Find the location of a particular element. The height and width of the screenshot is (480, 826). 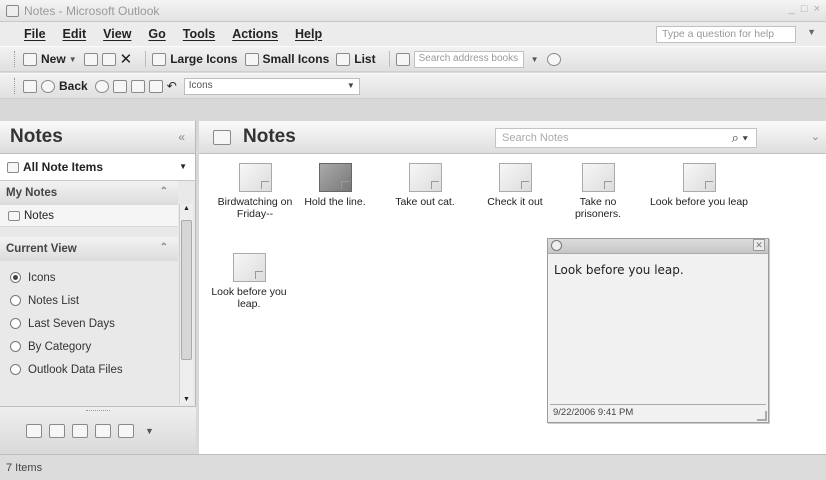

back-icon is located at coordinates (48, 86).